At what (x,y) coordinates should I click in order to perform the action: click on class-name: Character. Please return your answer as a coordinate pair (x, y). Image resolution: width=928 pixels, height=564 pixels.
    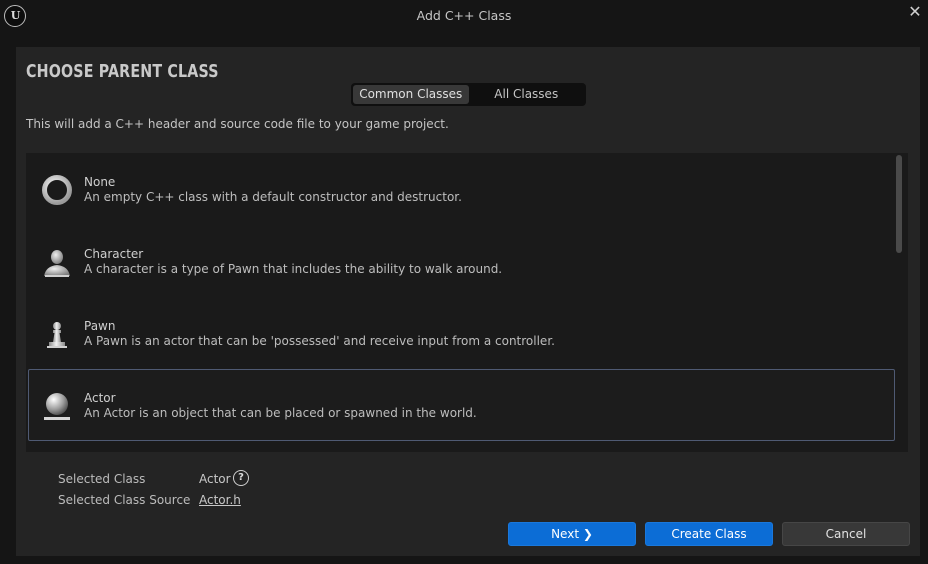
    Looking at the image, I should click on (114, 254).